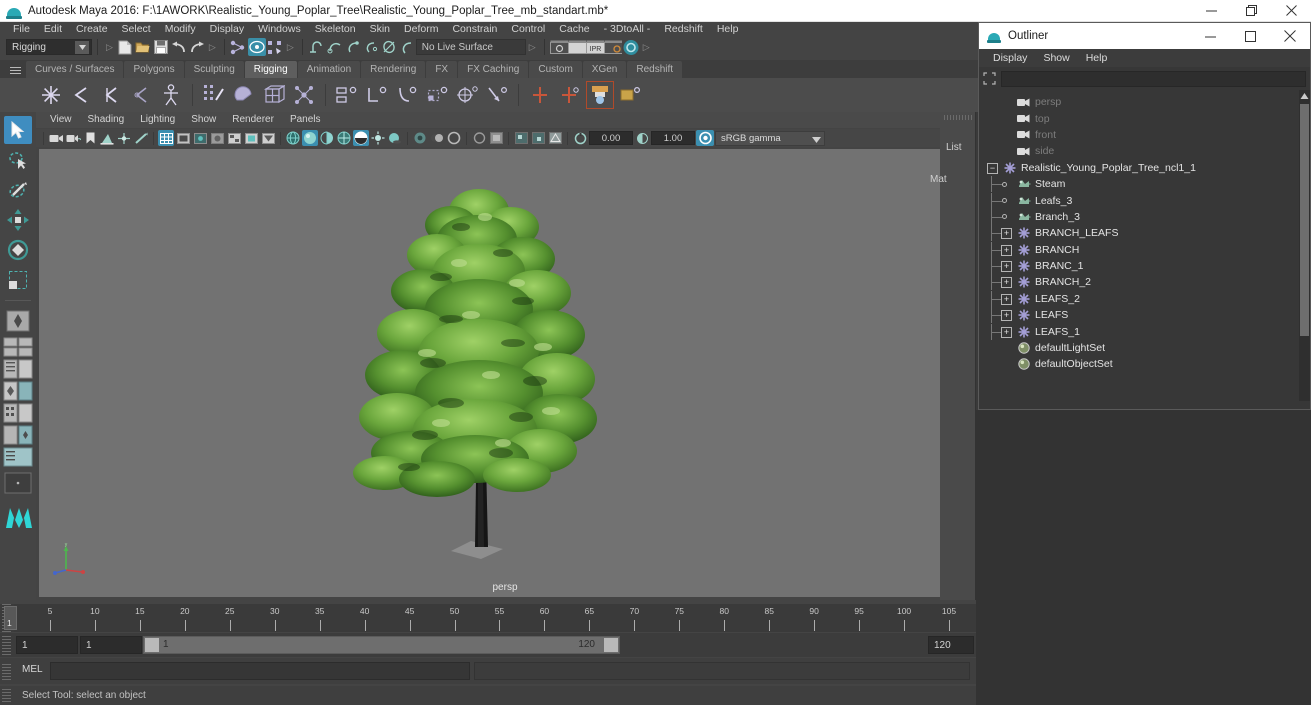  I want to click on live-surface-field: No Live Surface, so click(470, 47).